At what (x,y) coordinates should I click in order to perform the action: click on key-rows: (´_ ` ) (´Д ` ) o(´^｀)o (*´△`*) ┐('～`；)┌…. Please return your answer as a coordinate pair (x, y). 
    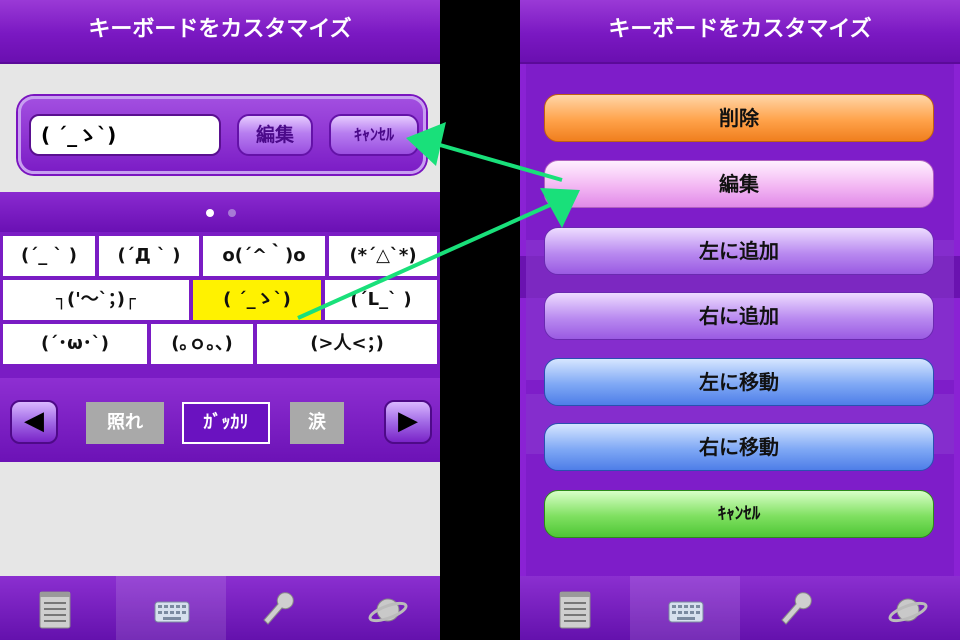
    Looking at the image, I should click on (220, 301).